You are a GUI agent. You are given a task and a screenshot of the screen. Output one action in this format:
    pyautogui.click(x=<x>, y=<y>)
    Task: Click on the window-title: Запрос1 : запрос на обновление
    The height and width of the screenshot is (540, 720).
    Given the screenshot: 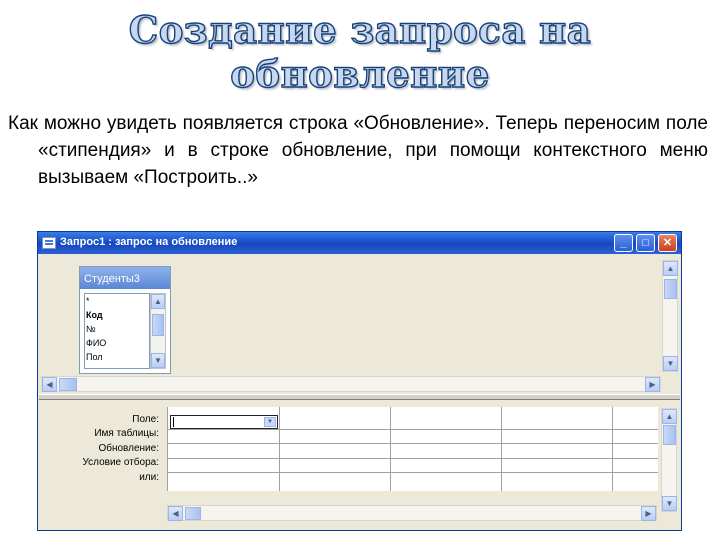 What is the action you would take?
    pyautogui.click(x=149, y=242)
    